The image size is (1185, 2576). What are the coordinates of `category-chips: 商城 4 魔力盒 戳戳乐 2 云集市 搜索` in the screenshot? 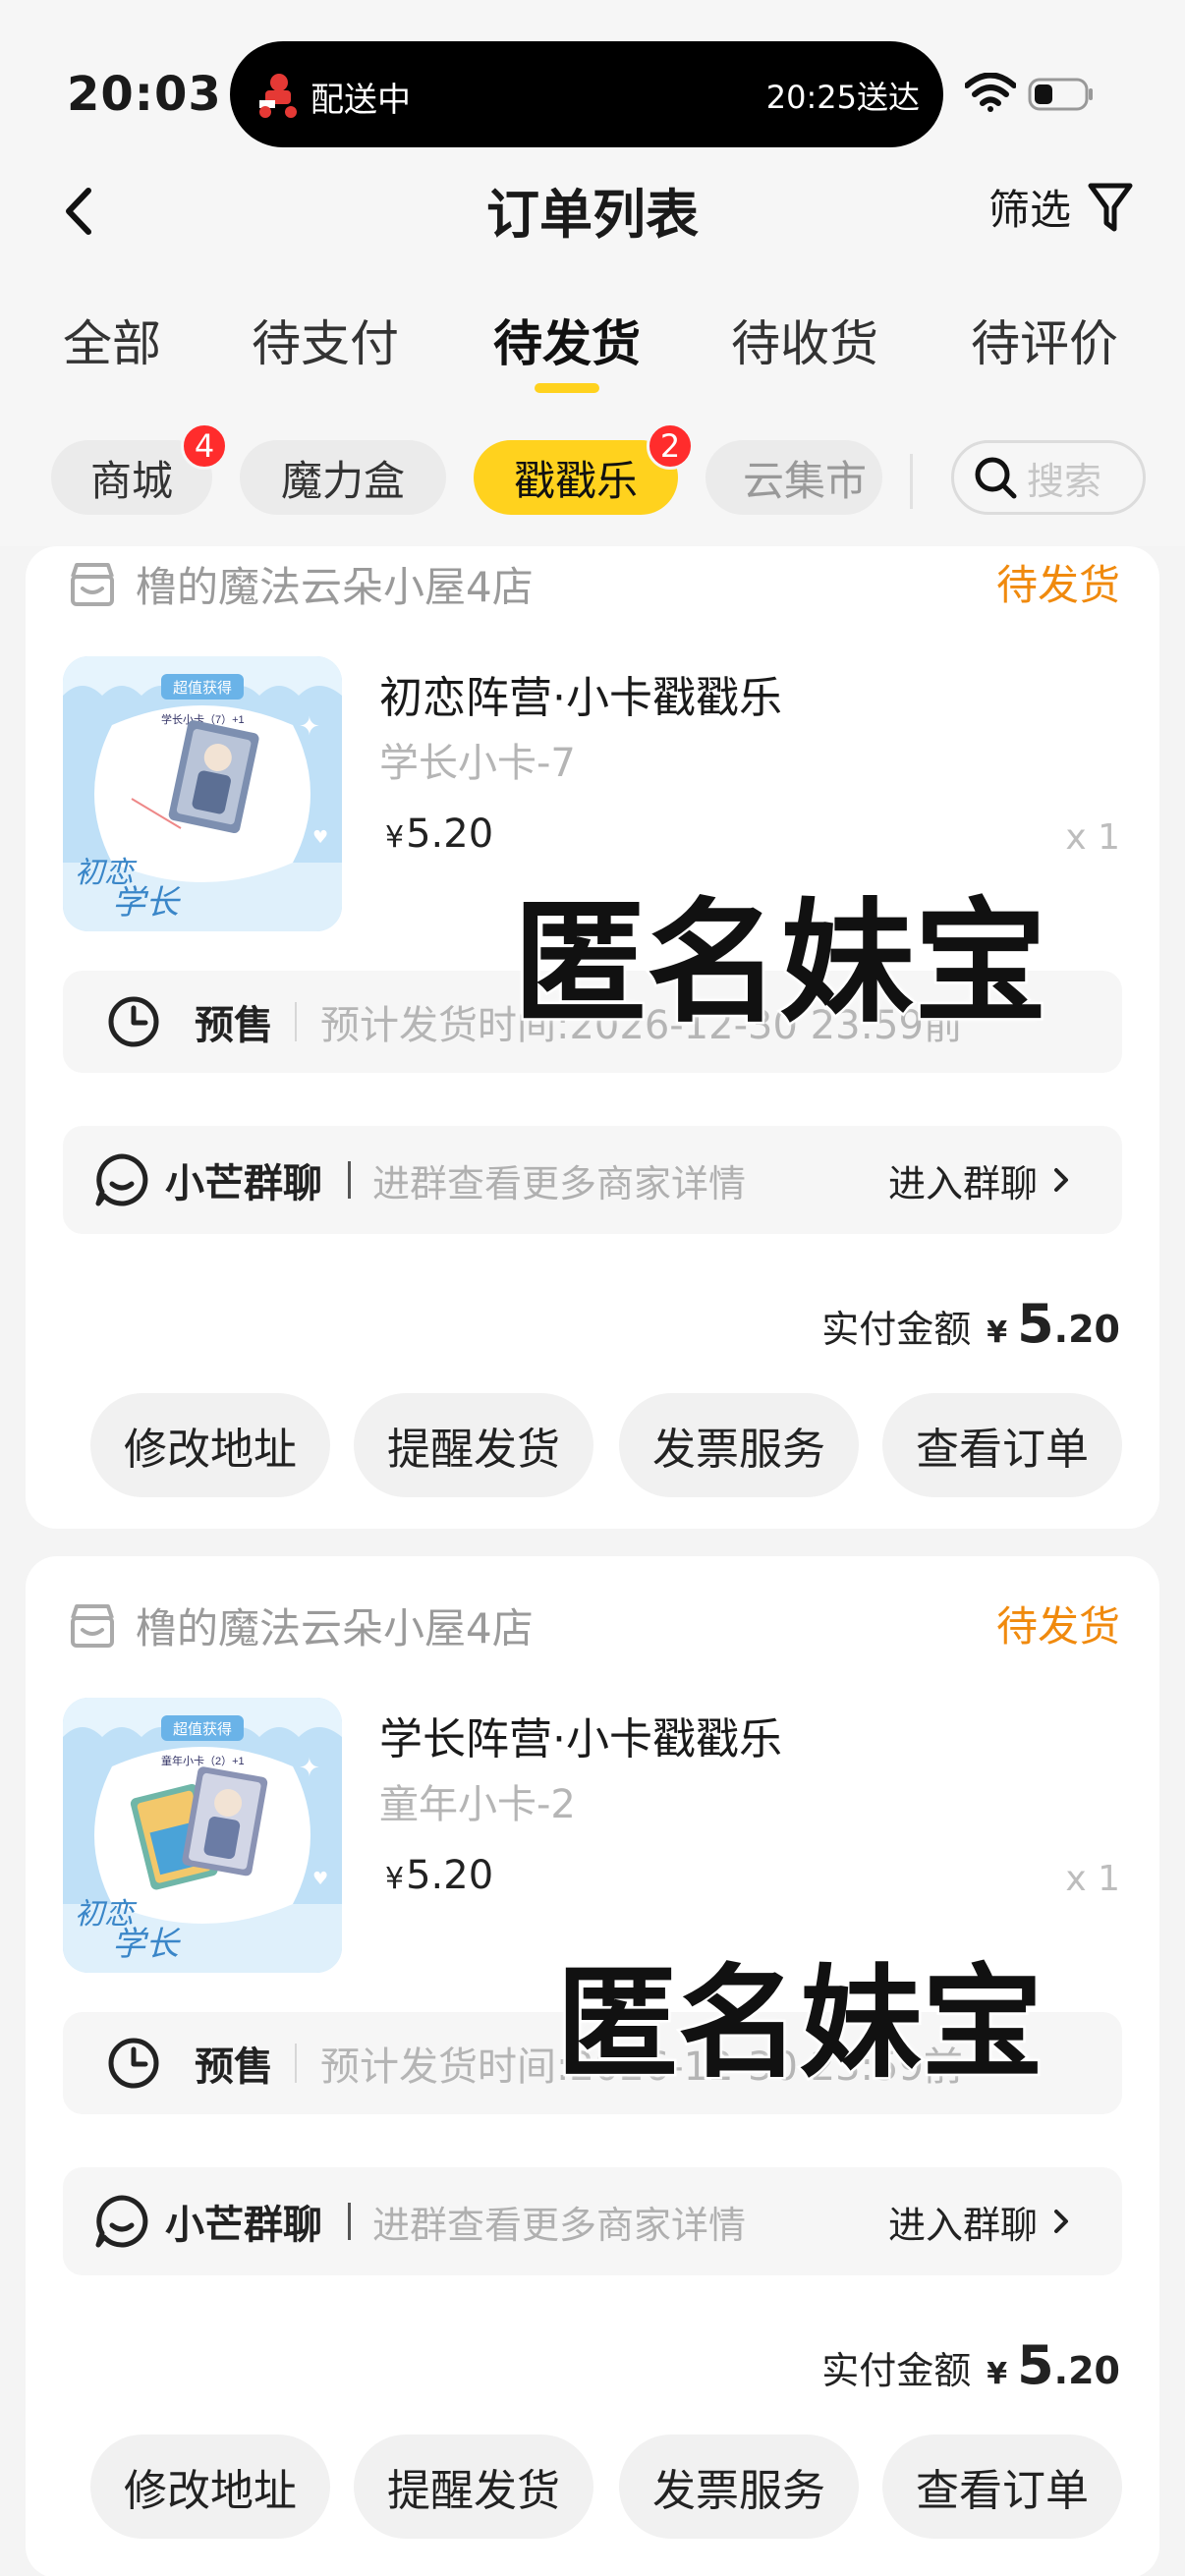 It's located at (592, 482).